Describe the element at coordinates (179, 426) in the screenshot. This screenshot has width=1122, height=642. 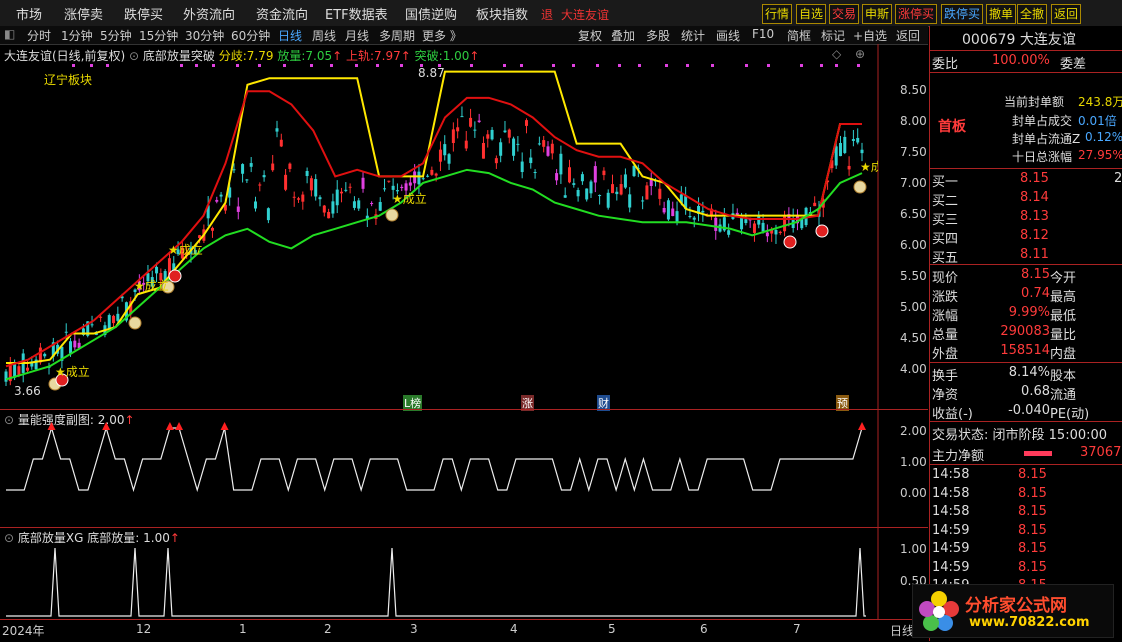
I see `up-arrow-marker` at that location.